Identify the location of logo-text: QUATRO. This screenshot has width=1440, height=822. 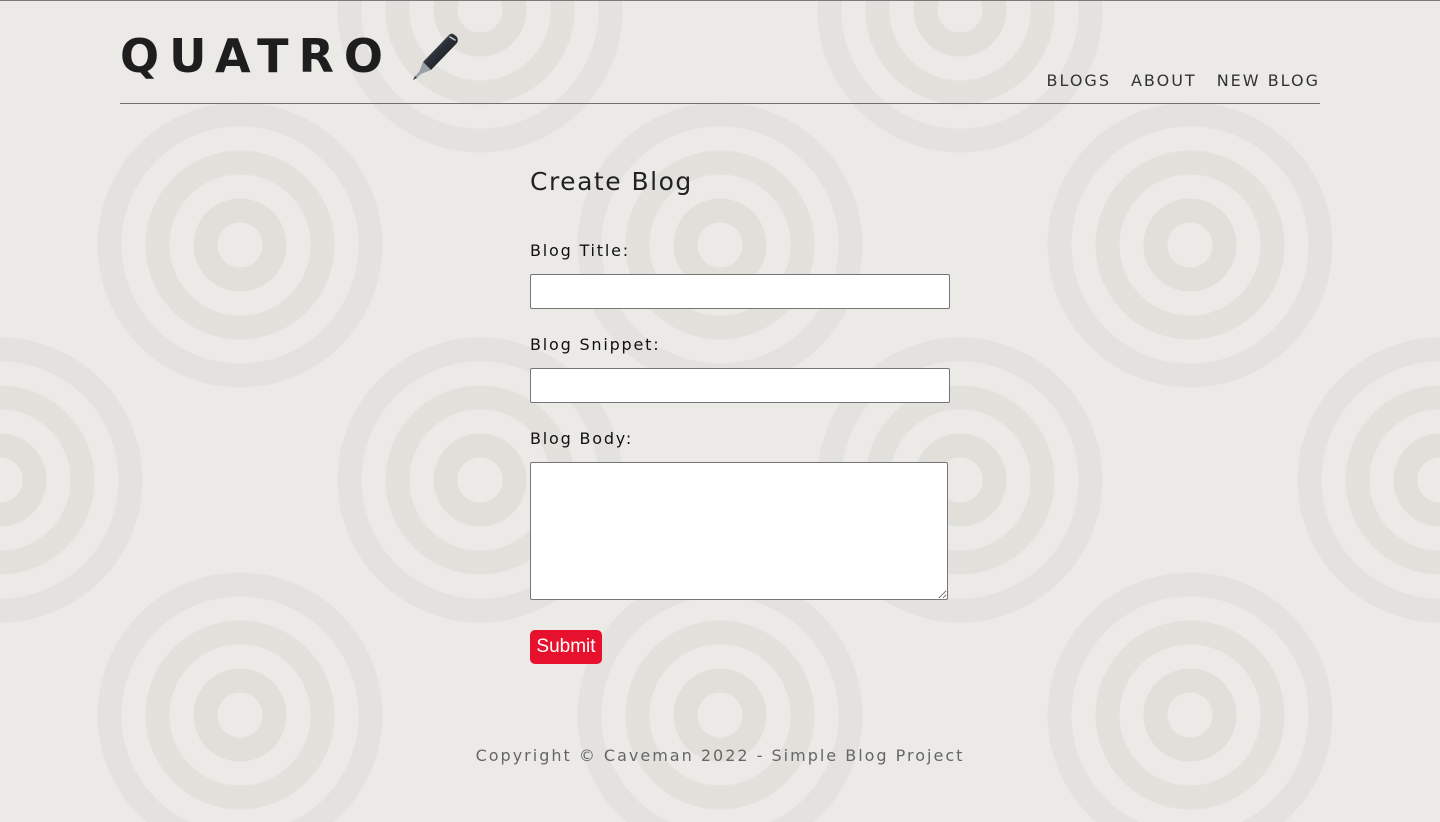
(256, 56).